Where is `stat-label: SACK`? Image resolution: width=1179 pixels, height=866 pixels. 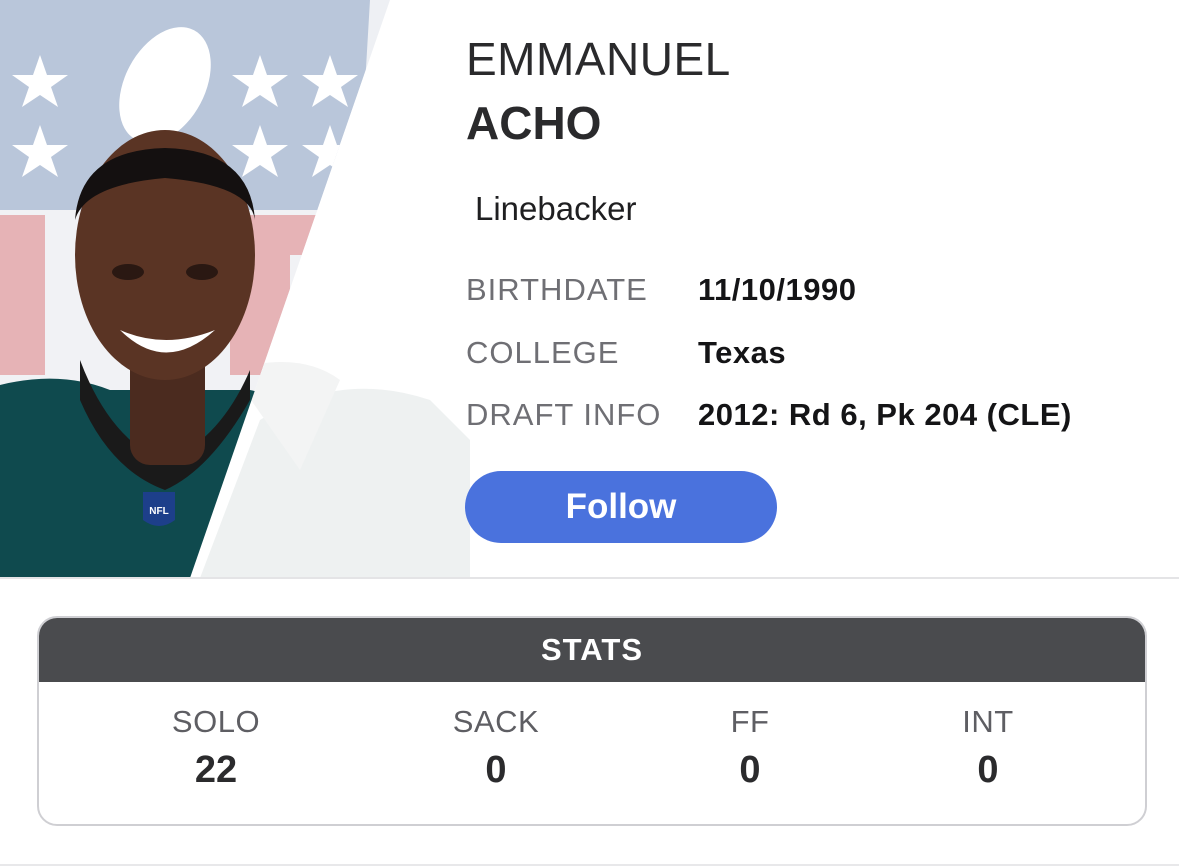 stat-label: SACK is located at coordinates (496, 721).